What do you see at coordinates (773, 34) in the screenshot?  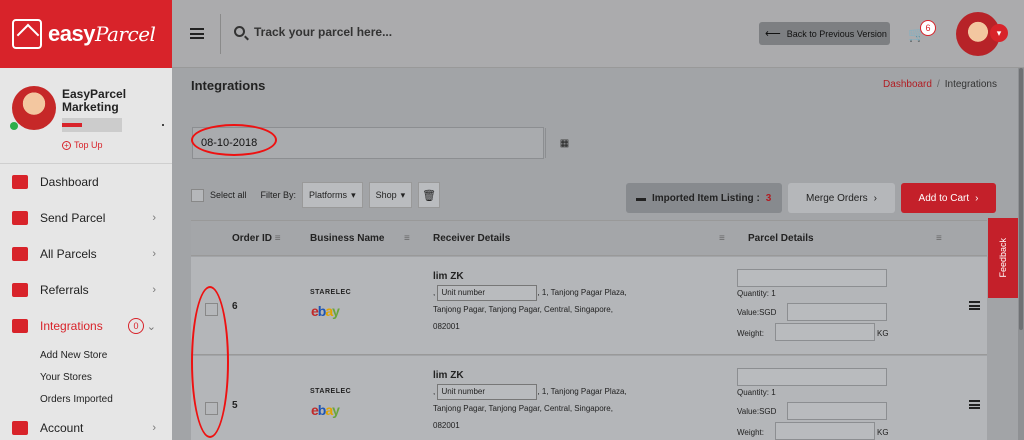 I see `arrow-left-icon: ⟵` at bounding box center [773, 34].